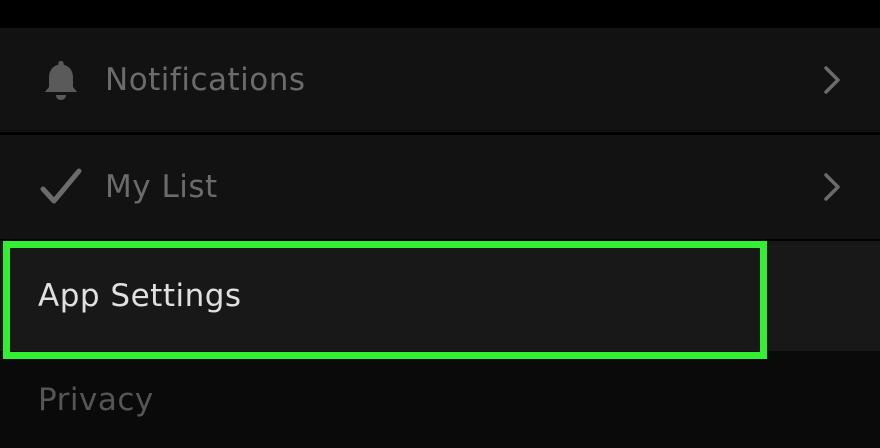 This screenshot has width=880, height=448. I want to click on menu-item-label: Privacy, so click(96, 399).